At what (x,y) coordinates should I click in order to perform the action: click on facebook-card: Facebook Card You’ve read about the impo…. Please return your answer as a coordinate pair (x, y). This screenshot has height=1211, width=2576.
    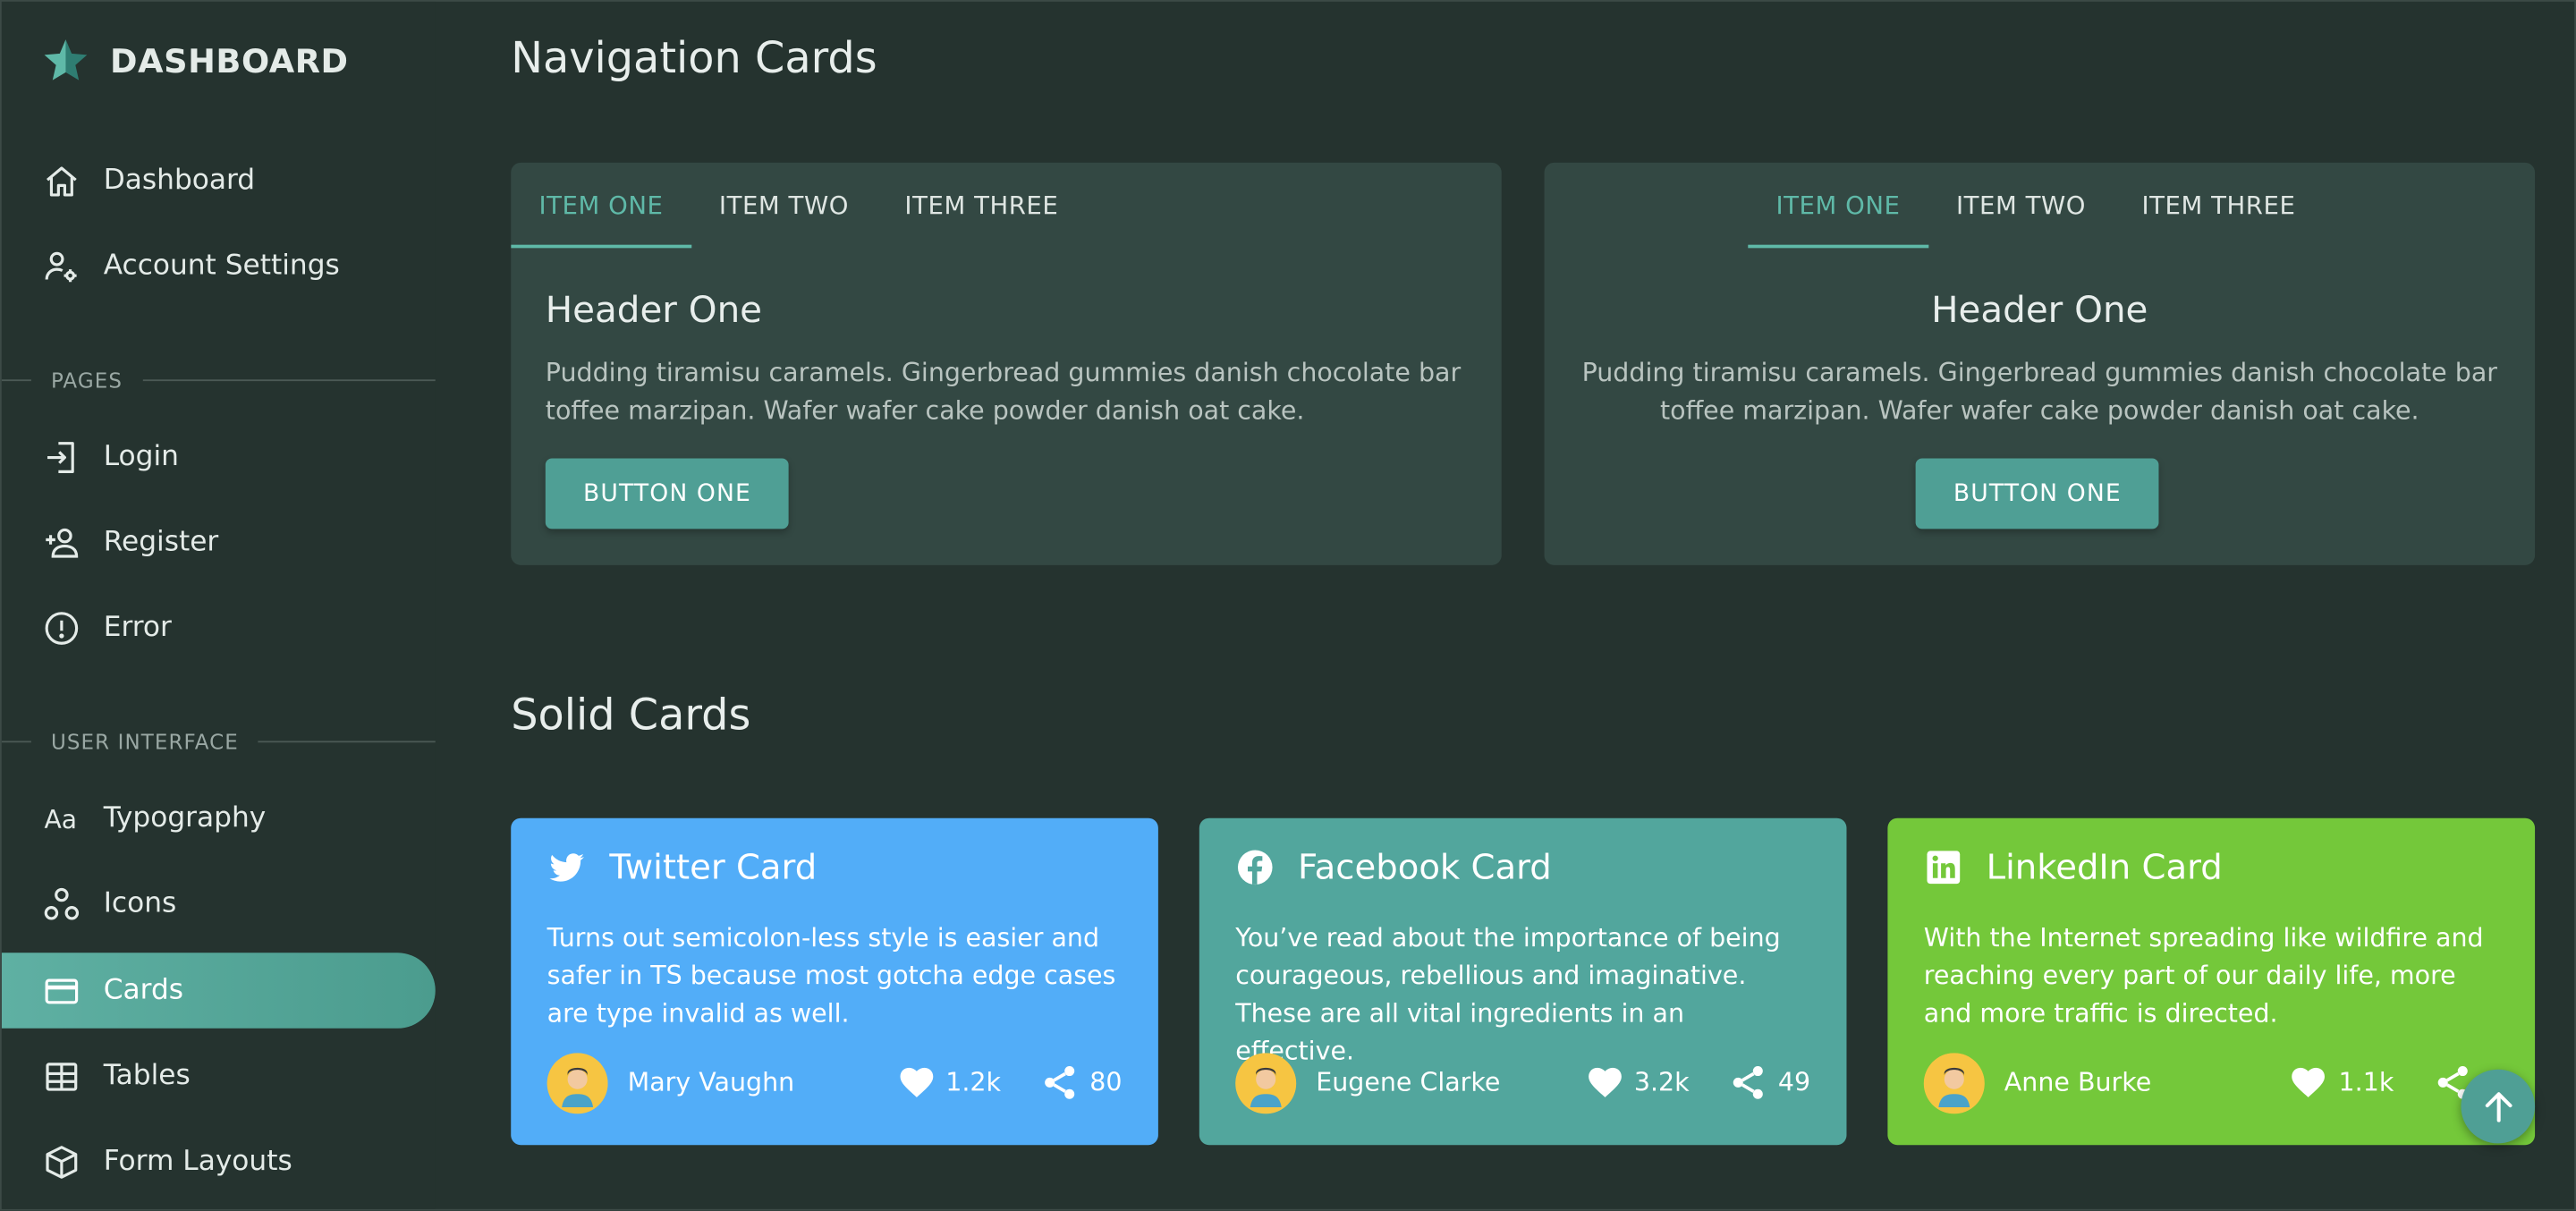
    Looking at the image, I should click on (1523, 981).